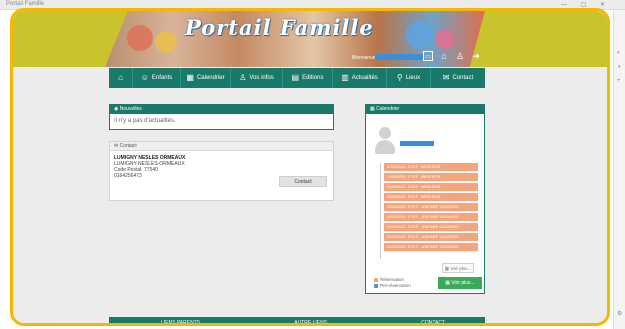 This screenshot has width=625, height=329. I want to click on nav-lieux: ⚲ Lieux, so click(409, 78).